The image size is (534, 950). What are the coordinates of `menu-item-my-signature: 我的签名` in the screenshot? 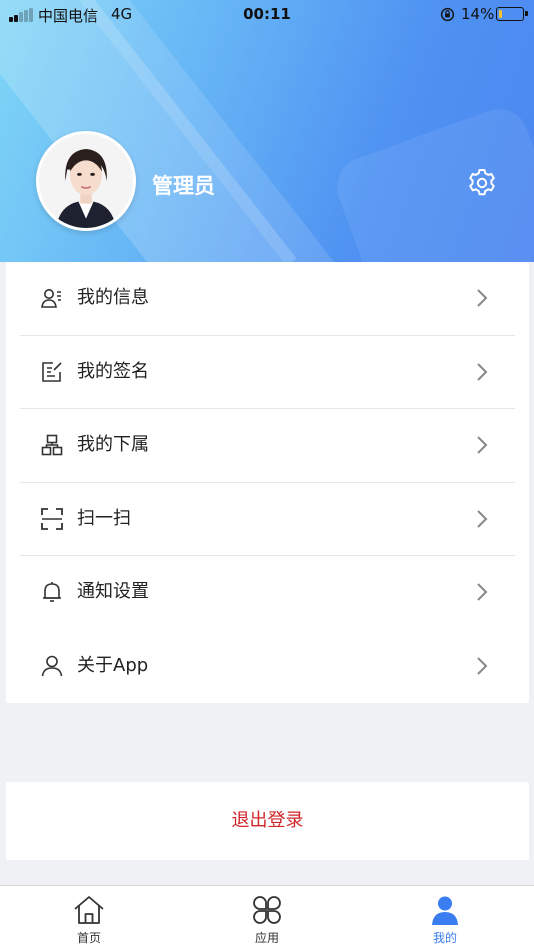 It's located at (267, 372).